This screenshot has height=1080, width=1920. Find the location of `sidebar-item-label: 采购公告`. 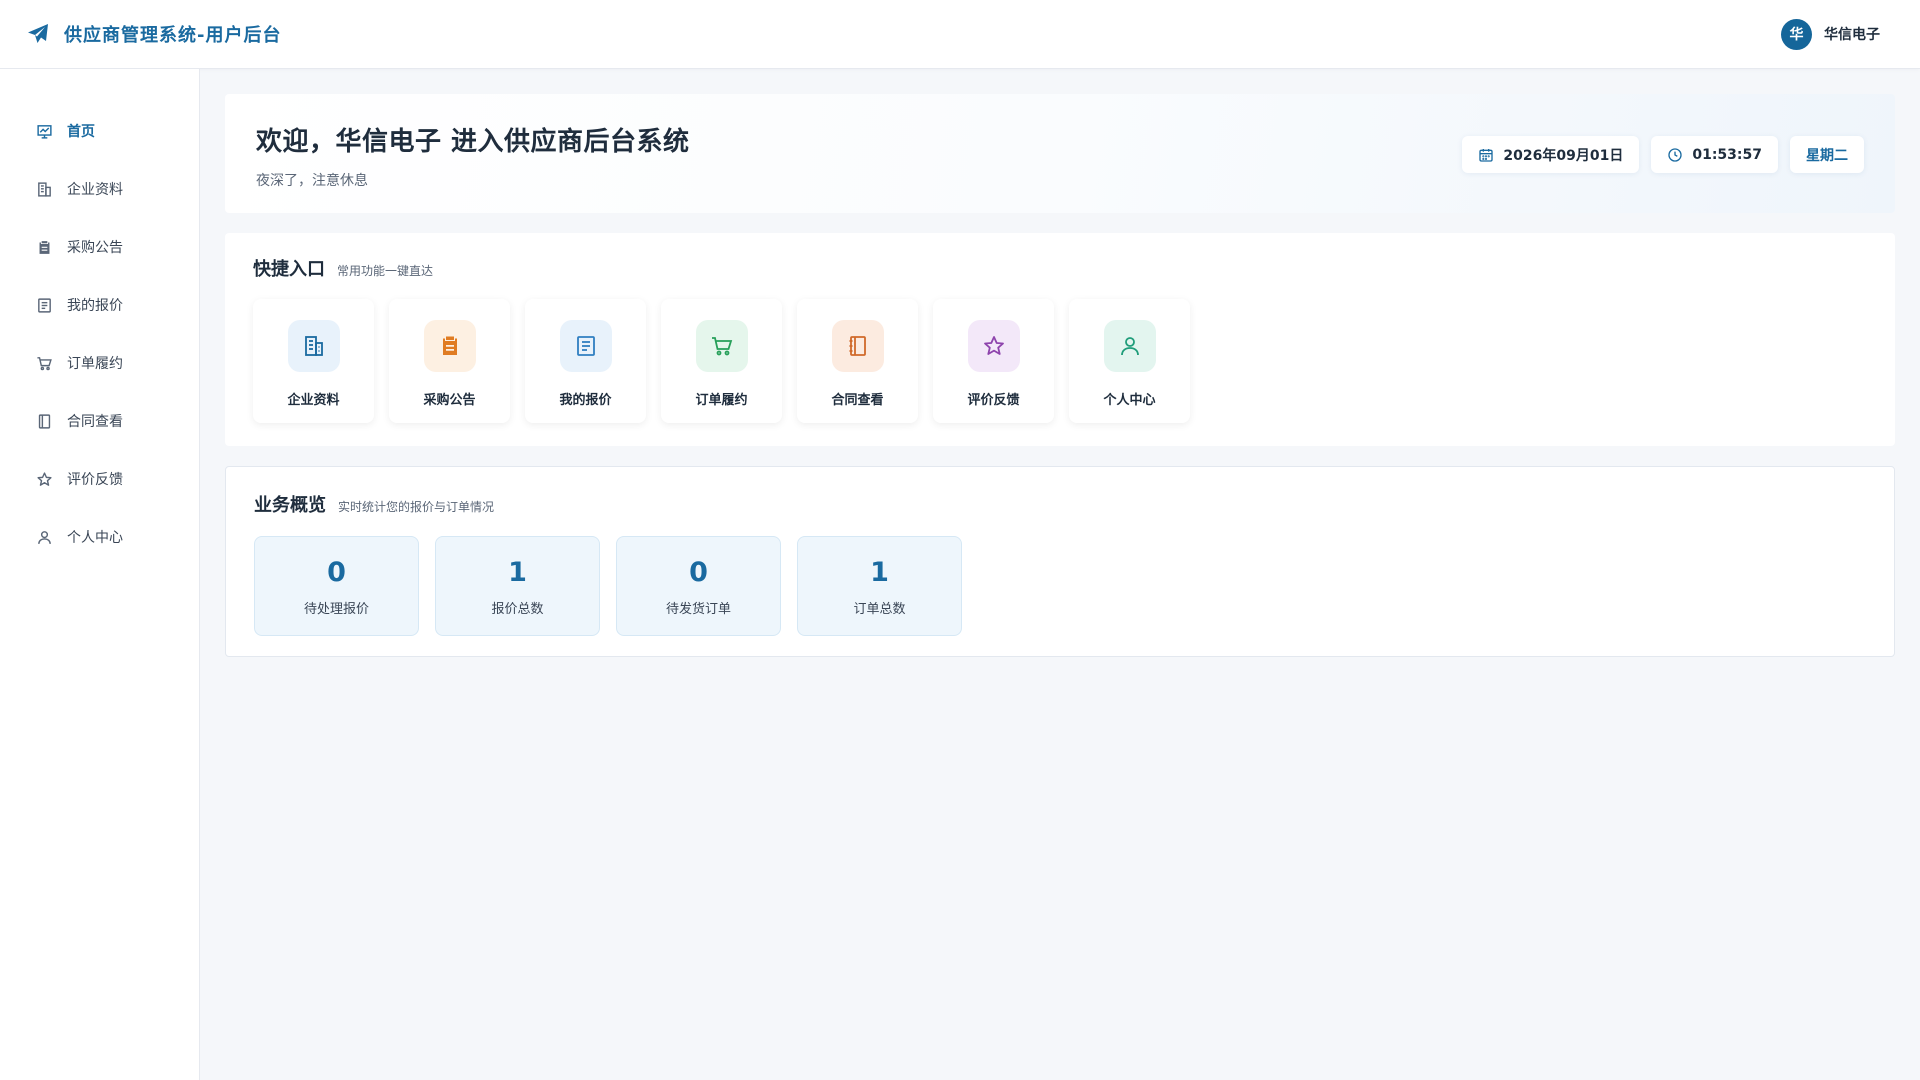

sidebar-item-label: 采购公告 is located at coordinates (95, 248).